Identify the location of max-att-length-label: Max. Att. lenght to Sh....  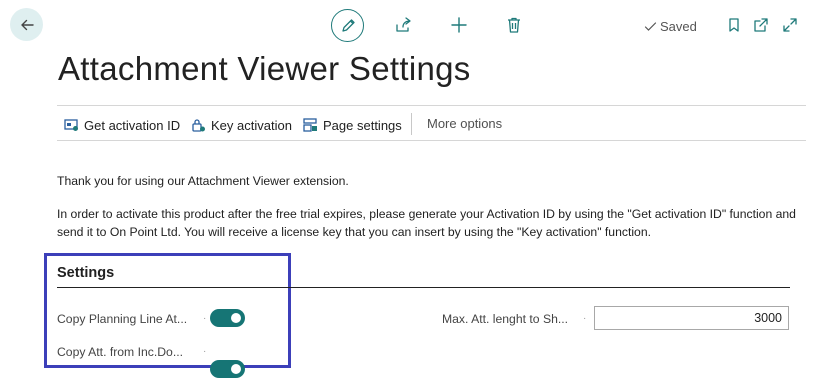
(505, 319).